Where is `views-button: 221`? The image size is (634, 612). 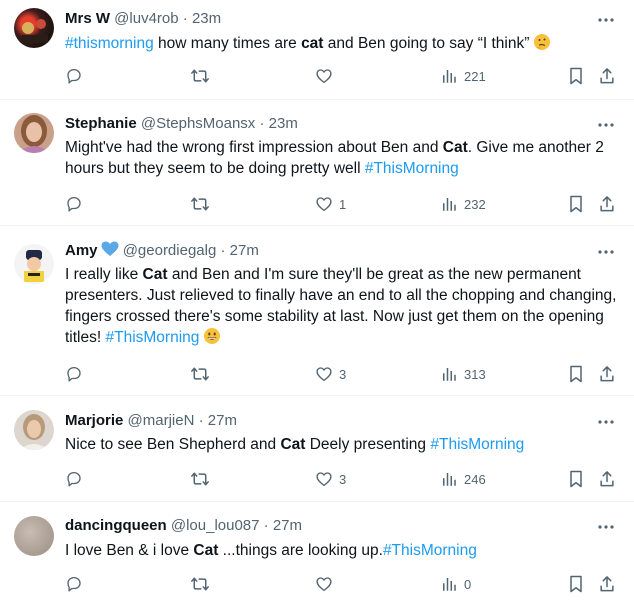
views-button: 221 is located at coordinates (463, 76).